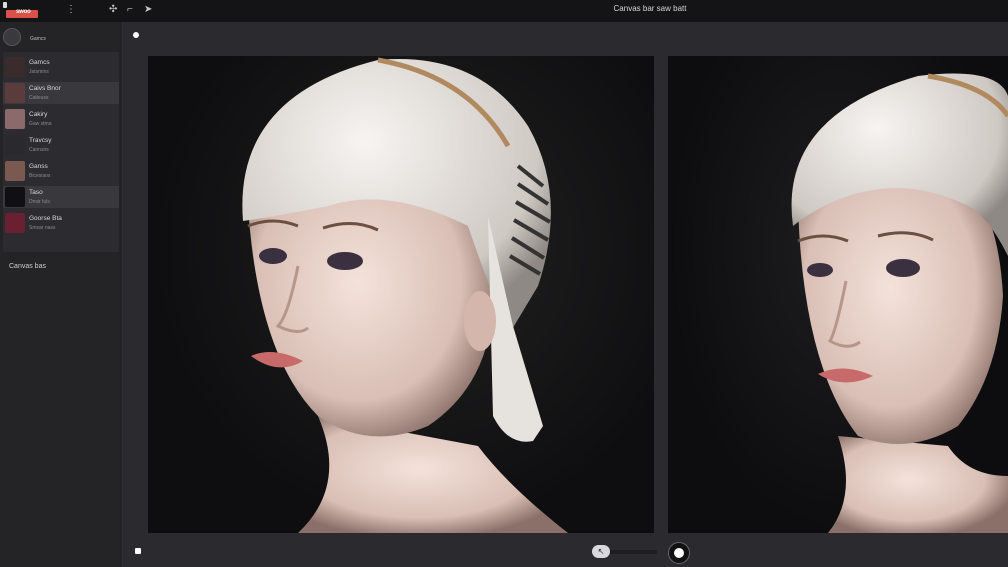  Describe the element at coordinates (61, 93) in the screenshot. I see `sidebar-item: Caivs Bnor Caiteuss` at that location.